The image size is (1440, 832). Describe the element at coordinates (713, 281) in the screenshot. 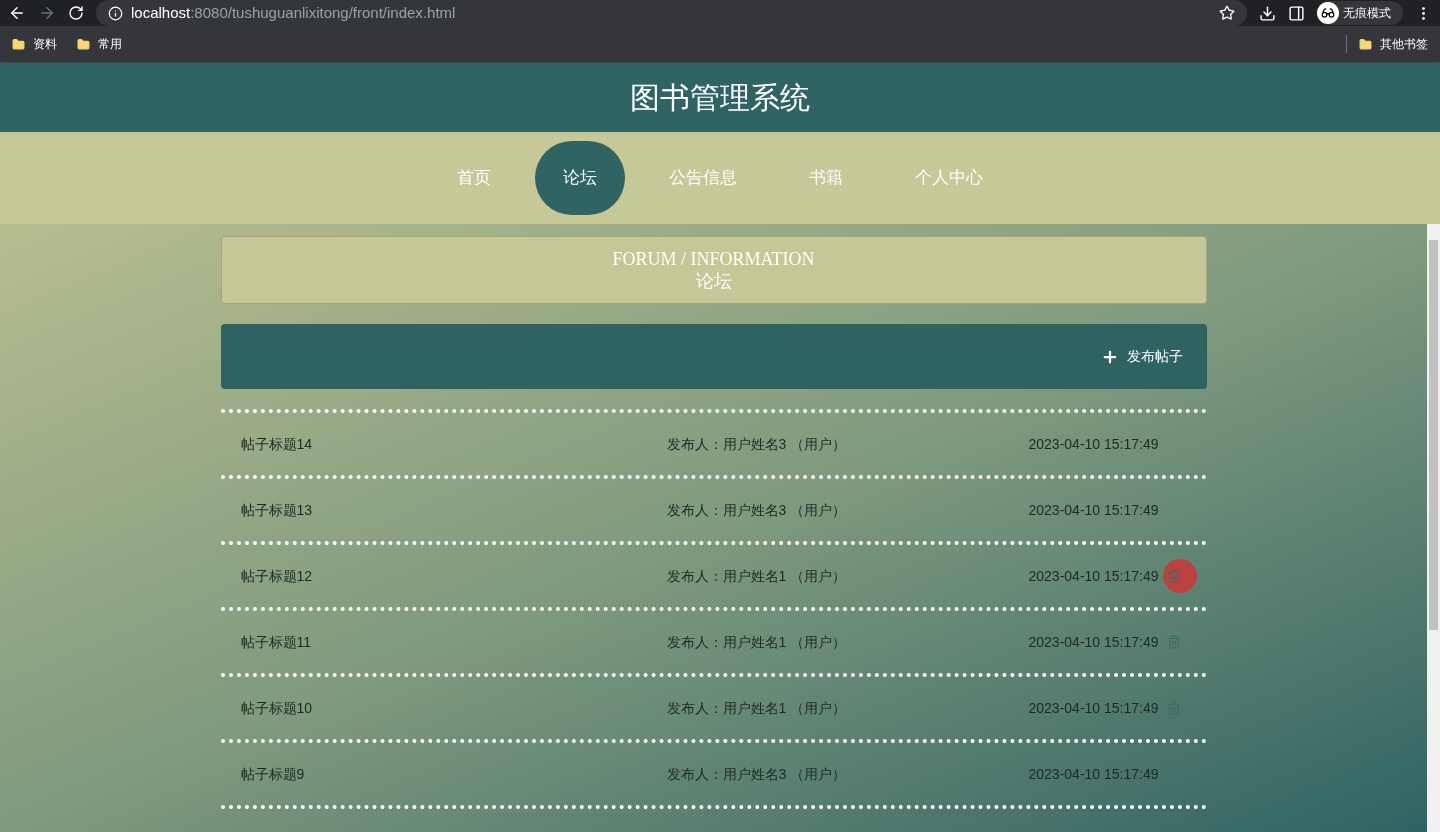

I see `banner-title: 论坛` at that location.